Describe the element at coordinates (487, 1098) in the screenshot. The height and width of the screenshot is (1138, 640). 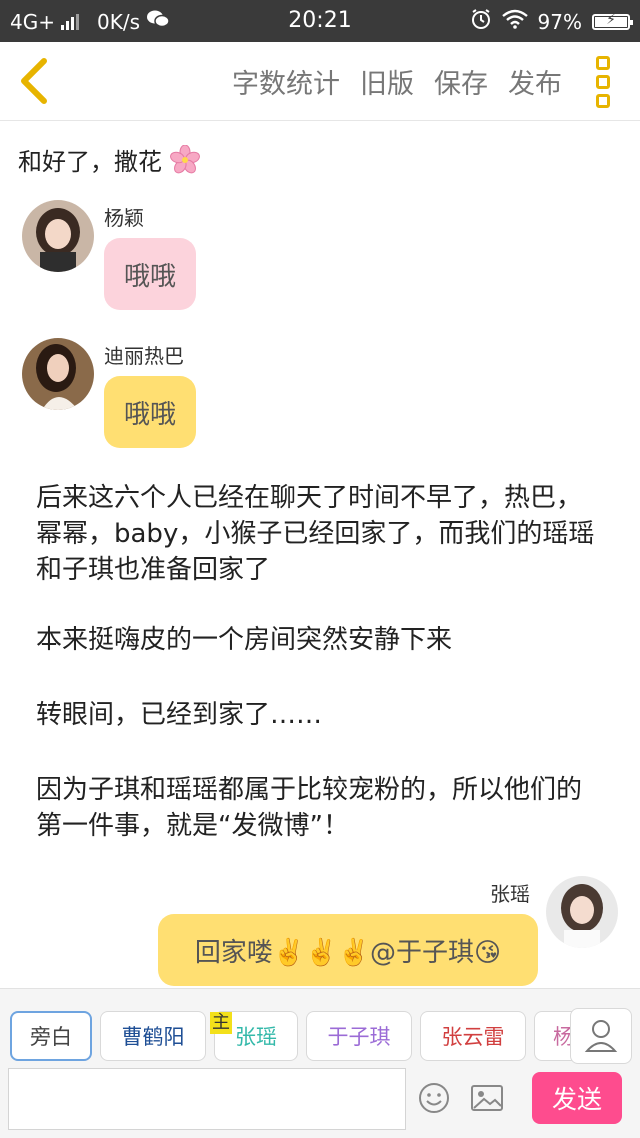
I see `image-icon` at that location.